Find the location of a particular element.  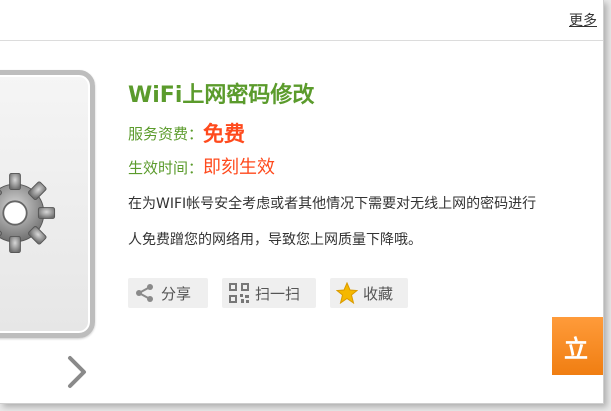

scan-button: 扫一扫 is located at coordinates (269, 293).